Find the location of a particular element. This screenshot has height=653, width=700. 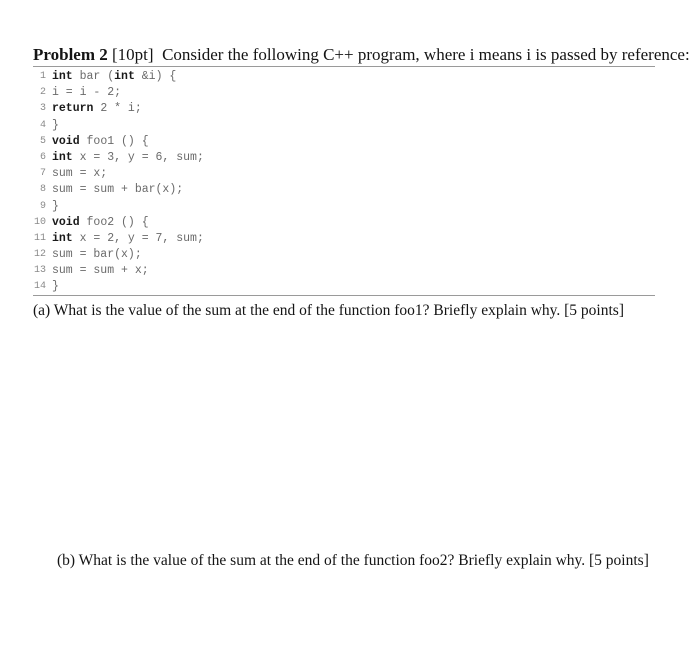

code-token: foo1 () { is located at coordinates (114, 141).